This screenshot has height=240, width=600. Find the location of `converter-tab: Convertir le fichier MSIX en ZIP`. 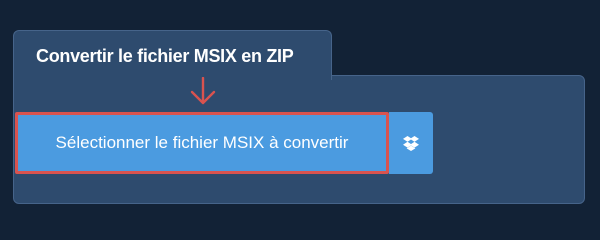

converter-tab: Convertir le fichier MSIX en ZIP is located at coordinates (172, 55).